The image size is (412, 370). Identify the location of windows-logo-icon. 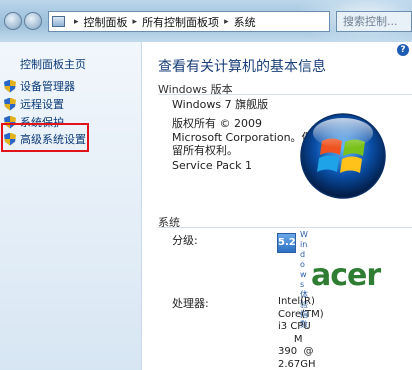
(343, 156).